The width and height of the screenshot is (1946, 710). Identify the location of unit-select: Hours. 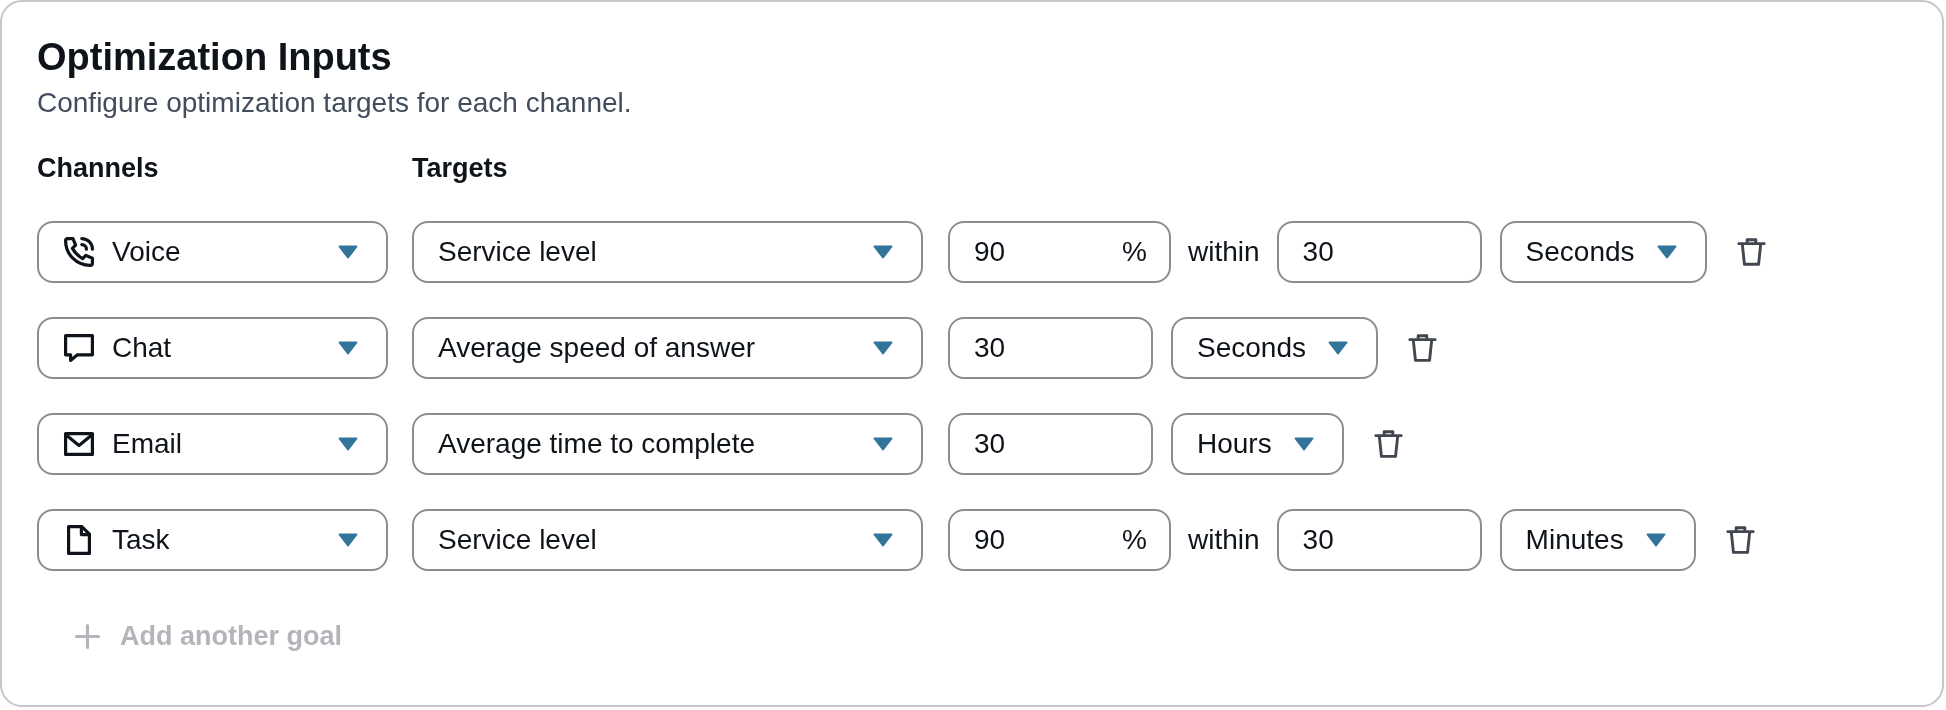
(1257, 444).